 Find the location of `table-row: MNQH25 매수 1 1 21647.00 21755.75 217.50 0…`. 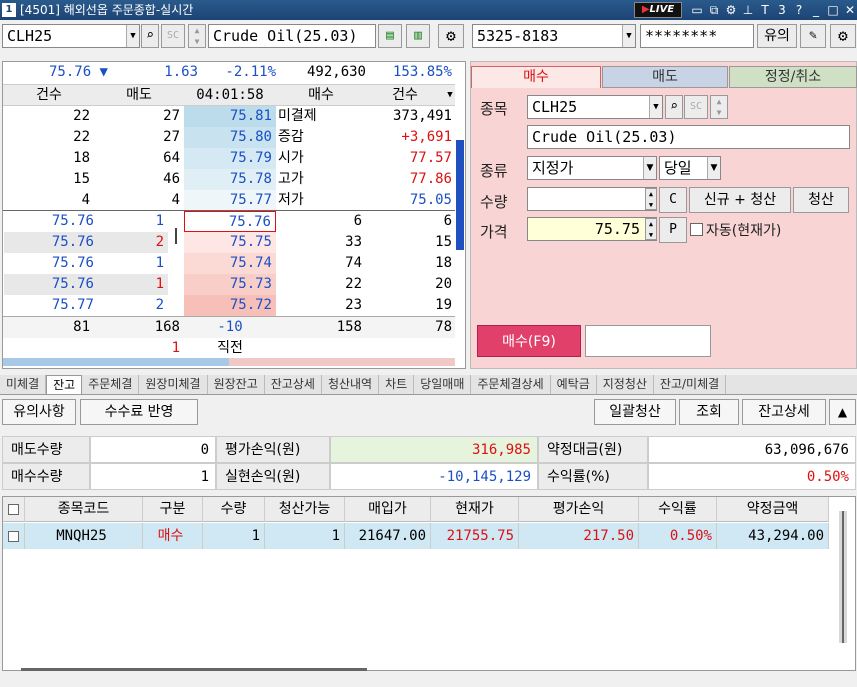

table-row: MNQH25 매수 1 1 21647.00 21755.75 217.50 0… is located at coordinates (416, 536).